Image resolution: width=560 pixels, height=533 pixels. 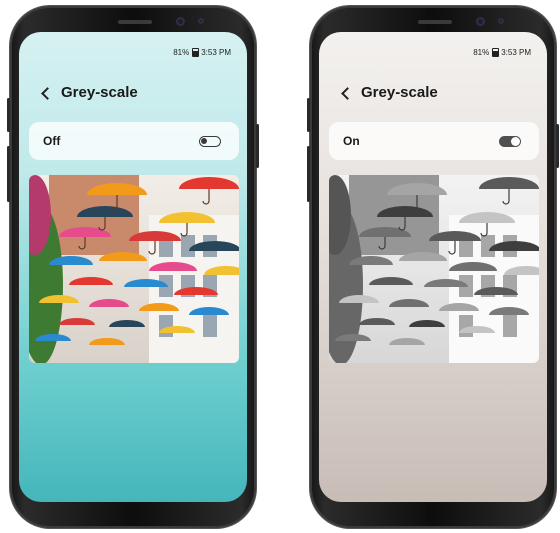 I want to click on greyscale-setting-row: Off, so click(x=134, y=141).